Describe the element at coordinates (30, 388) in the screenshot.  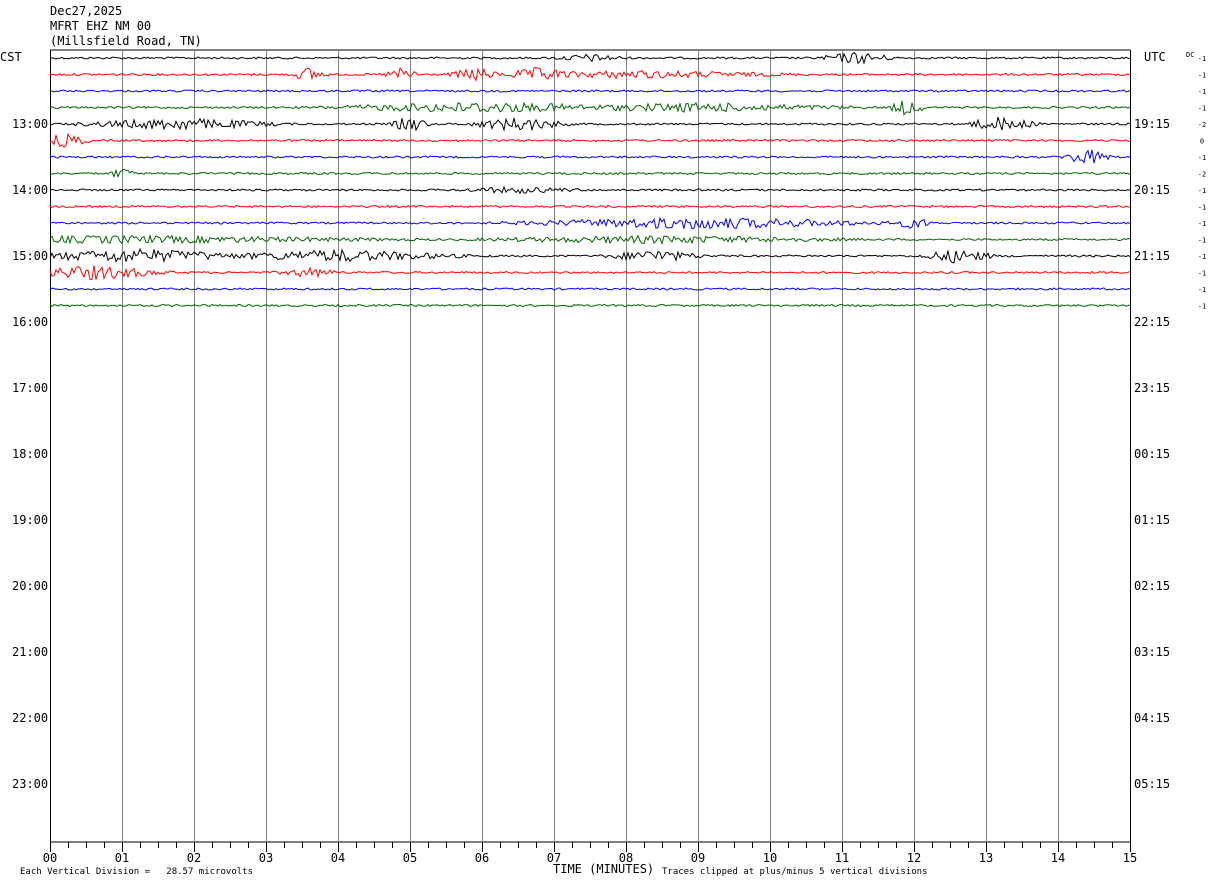
I see `cst-hour-label: 17:00` at that location.